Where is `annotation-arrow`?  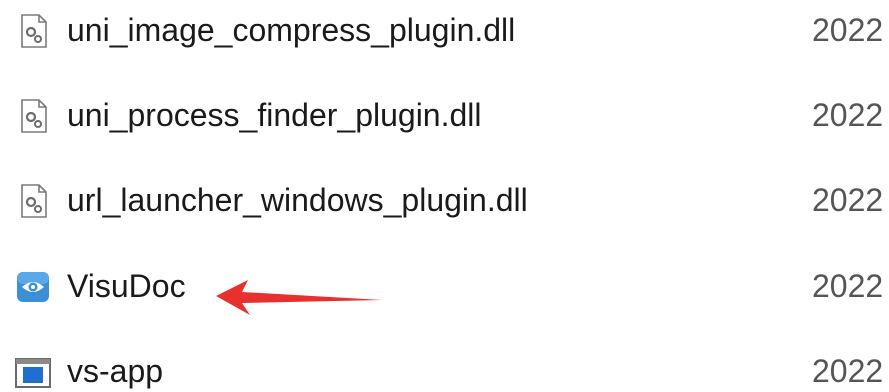 annotation-arrow is located at coordinates (299, 297).